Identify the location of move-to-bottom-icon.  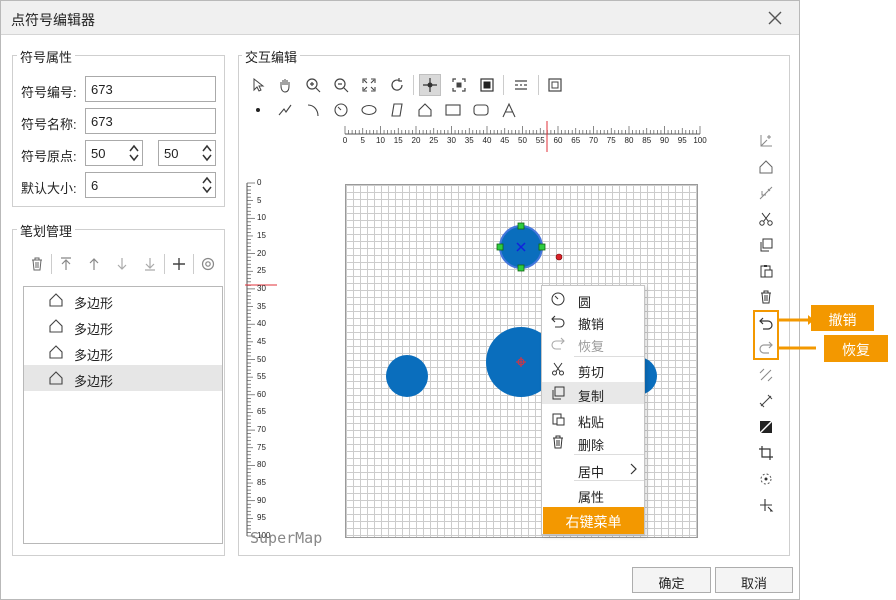
(150, 264).